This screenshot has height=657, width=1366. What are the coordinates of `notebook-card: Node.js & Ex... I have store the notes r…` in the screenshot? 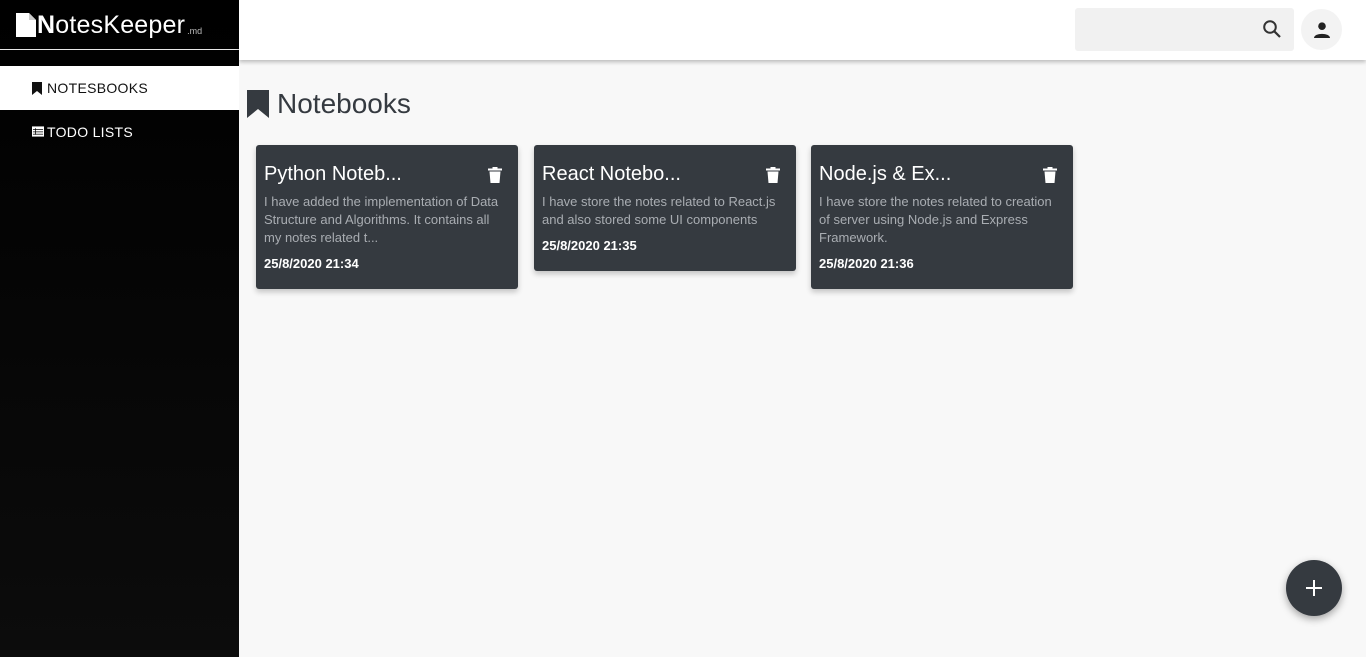 It's located at (942, 217).